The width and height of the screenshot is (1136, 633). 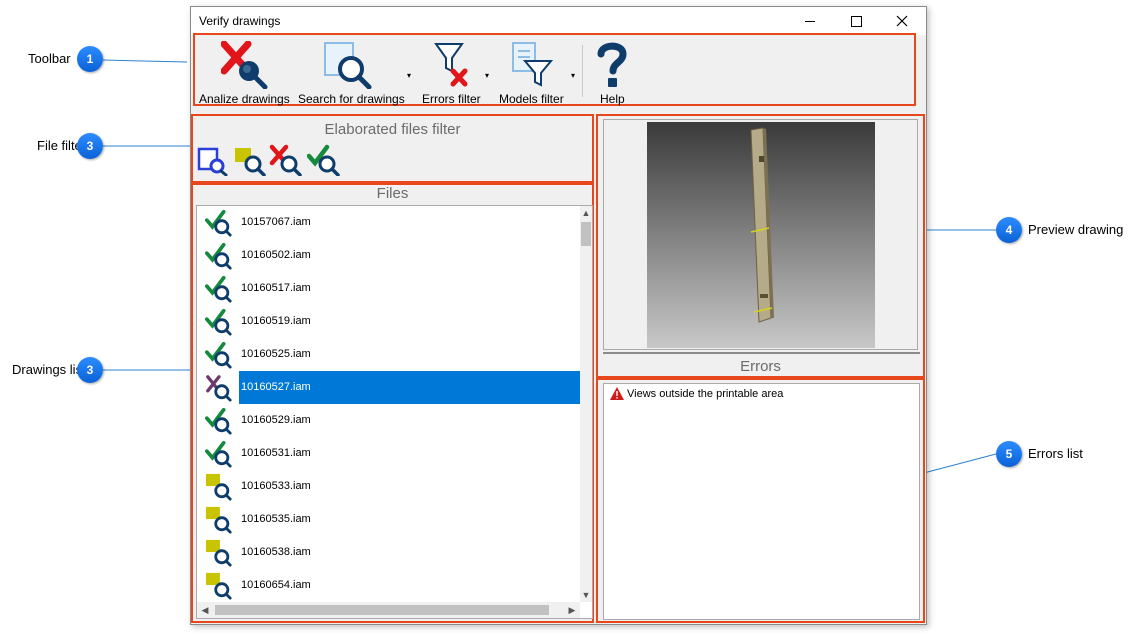 I want to click on error-item-text: Views outside the printable area, so click(x=705, y=394).